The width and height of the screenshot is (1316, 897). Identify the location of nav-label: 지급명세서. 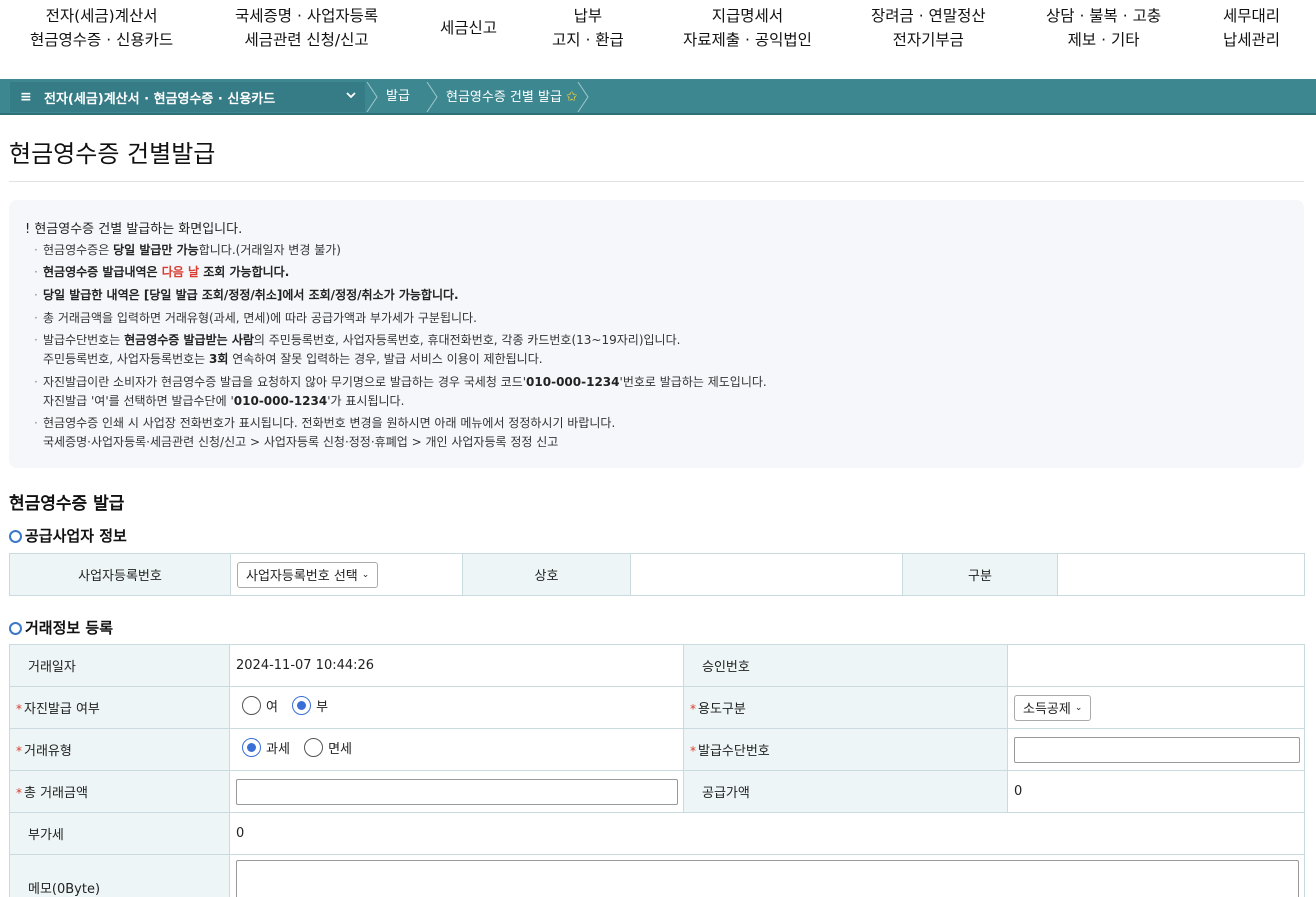
(747, 16).